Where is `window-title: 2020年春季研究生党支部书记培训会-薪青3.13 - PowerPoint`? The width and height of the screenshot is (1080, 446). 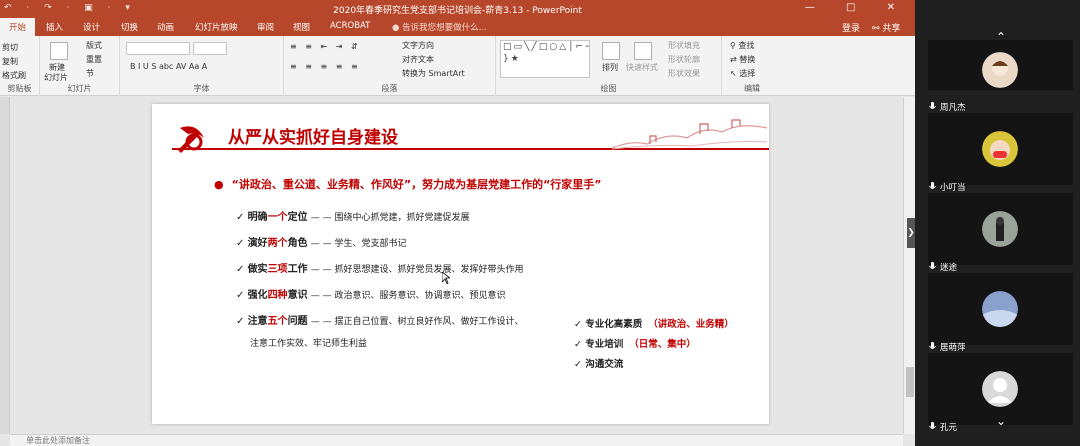
window-title: 2020年春季研究生党支部书记培训会-薪青3.13 - PowerPoint is located at coordinates (457, 11).